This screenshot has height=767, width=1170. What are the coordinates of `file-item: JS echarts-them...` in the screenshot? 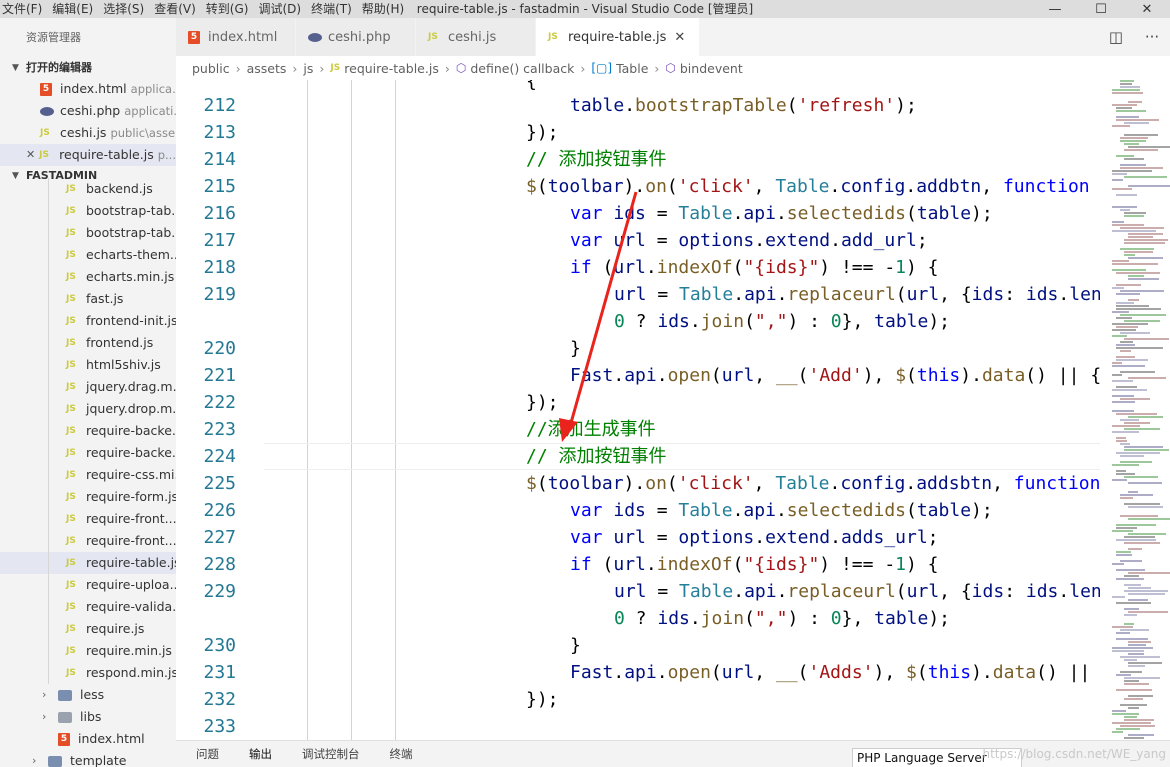 It's located at (88, 255).